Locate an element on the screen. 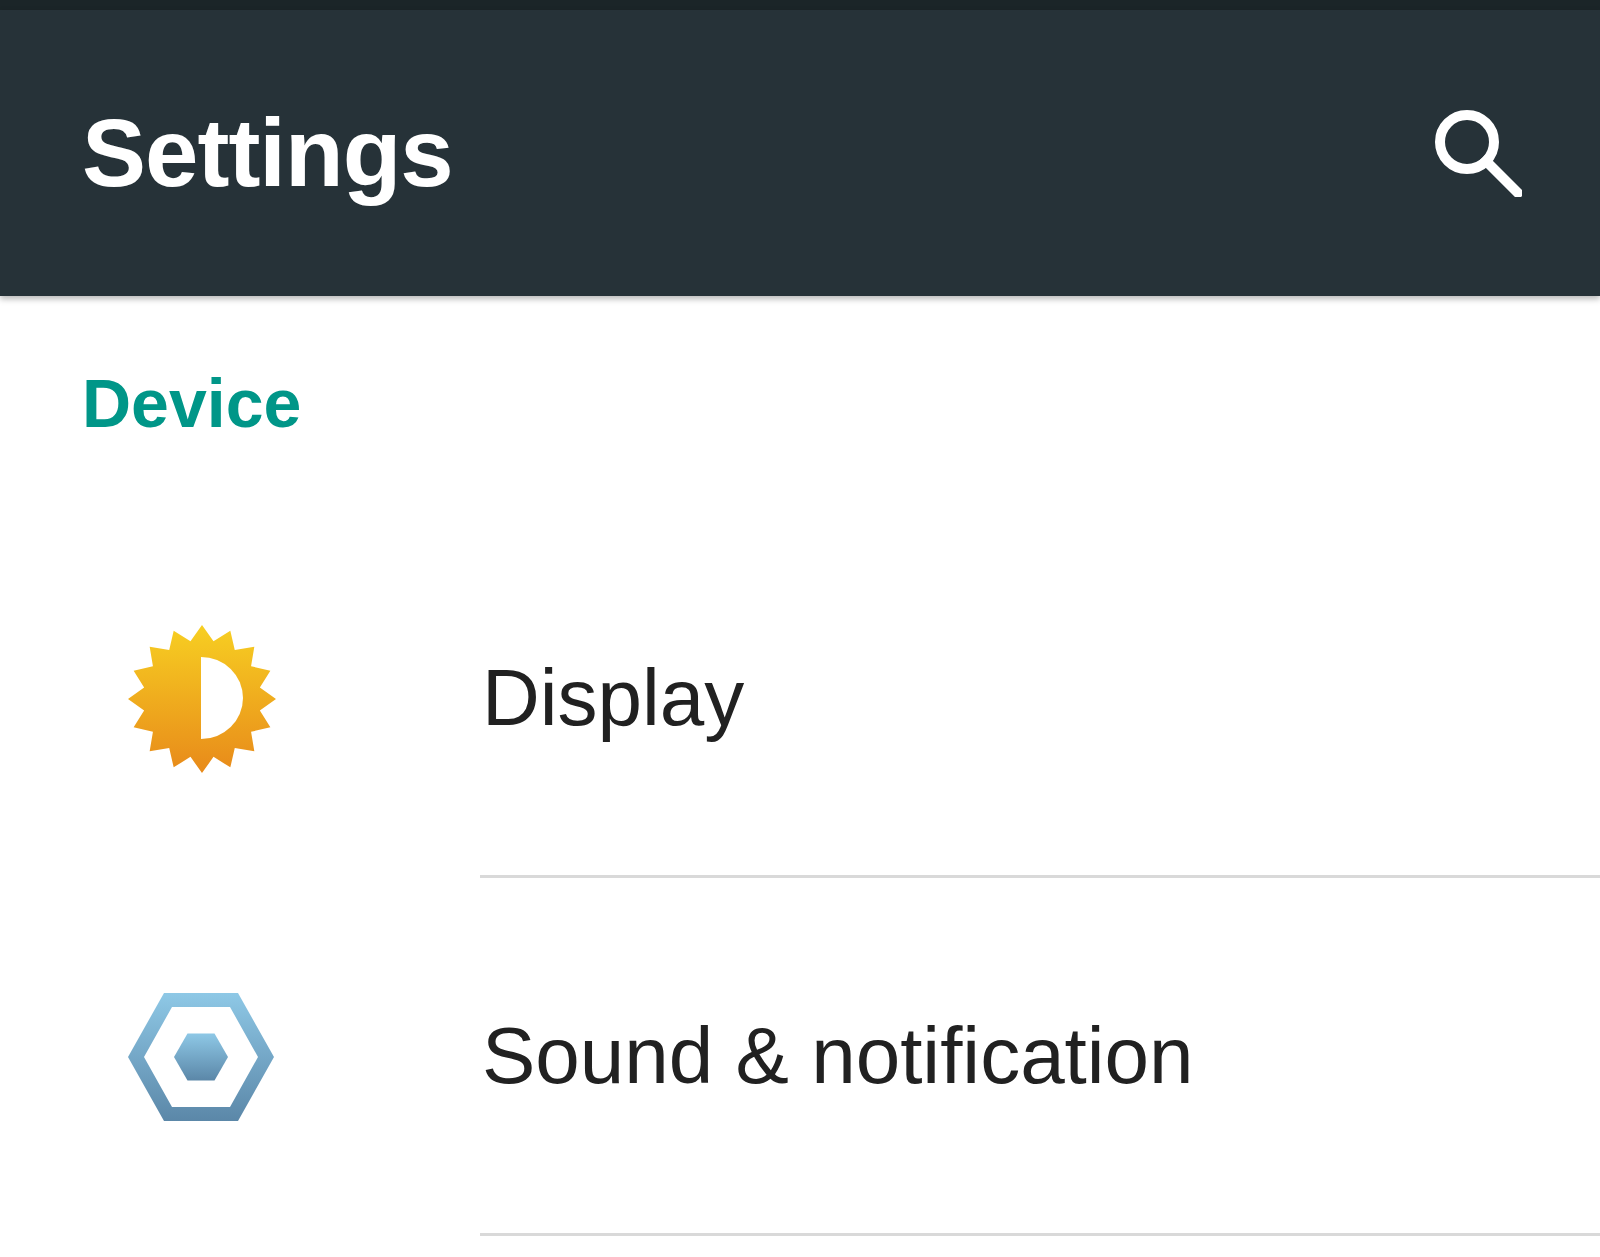 This screenshot has width=1600, height=1257. search-icon is located at coordinates (1478, 153).